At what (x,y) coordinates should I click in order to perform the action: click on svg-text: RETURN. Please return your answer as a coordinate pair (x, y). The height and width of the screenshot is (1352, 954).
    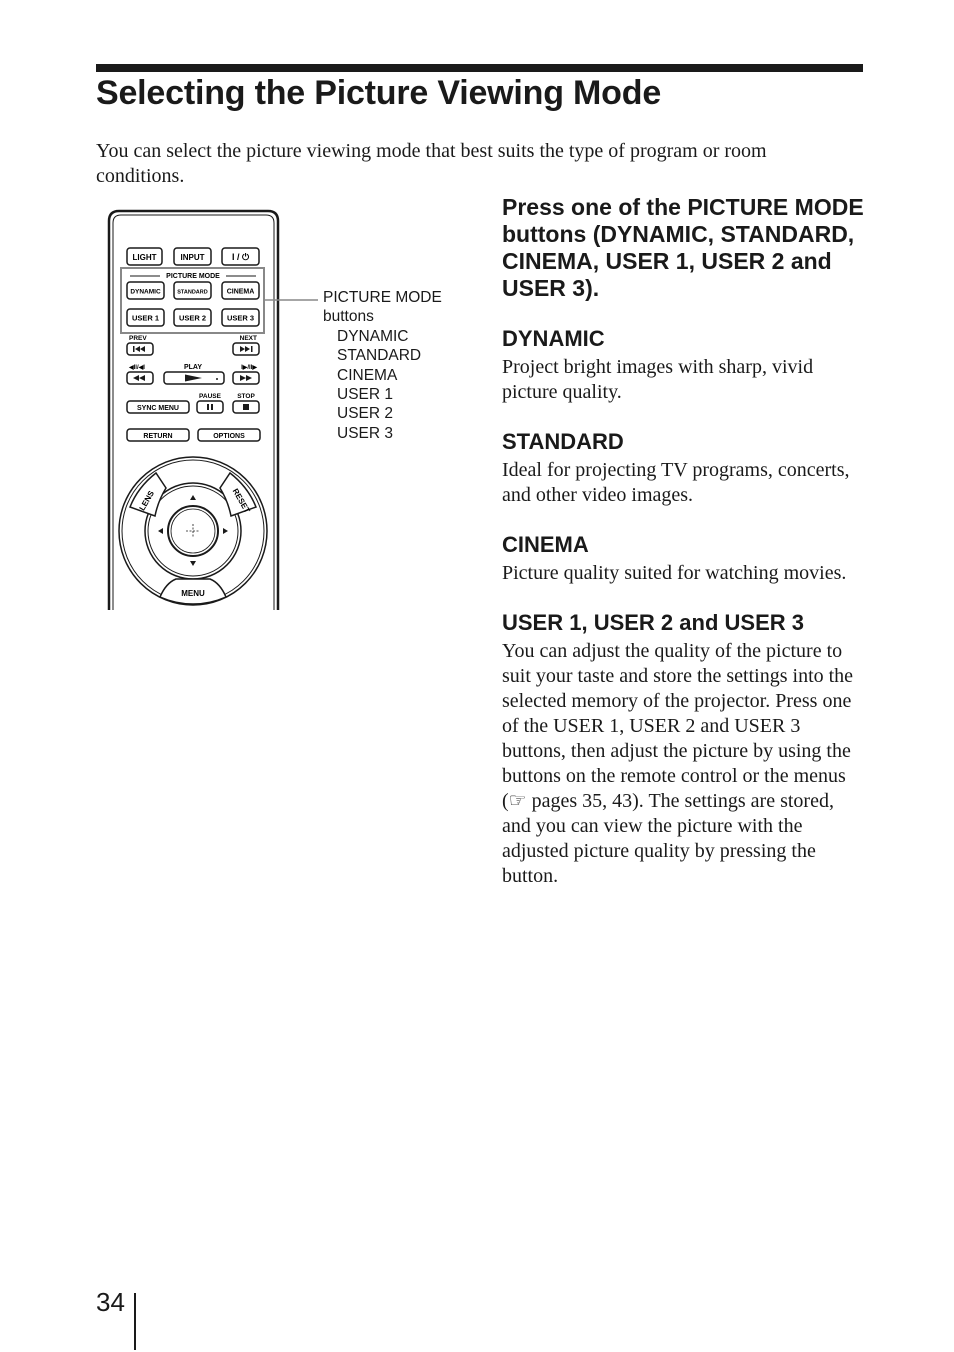
    Looking at the image, I should click on (157, 436).